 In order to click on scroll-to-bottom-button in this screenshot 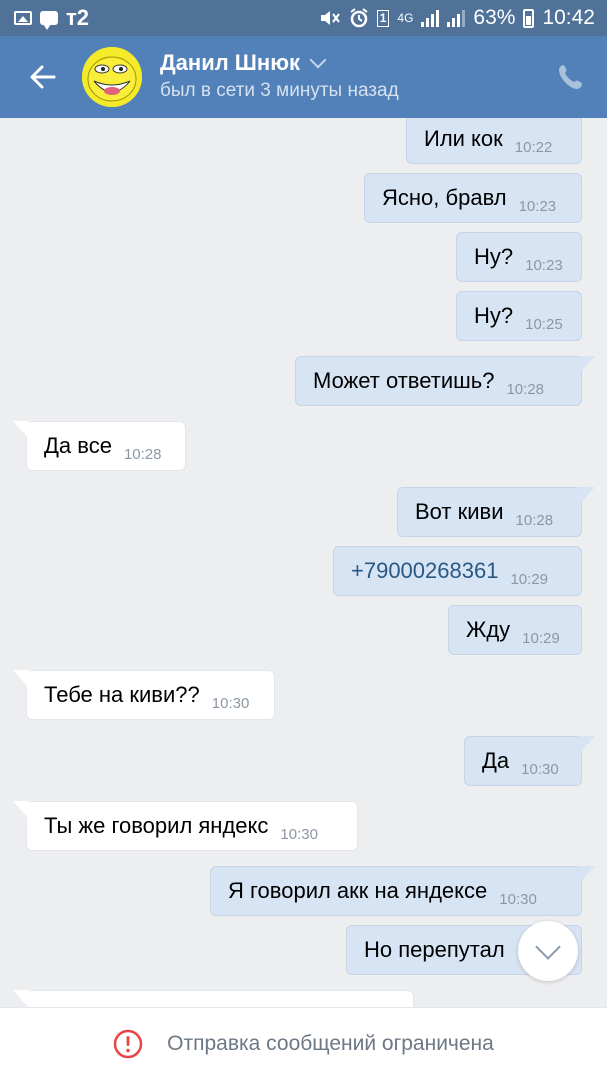, I will do `click(548, 951)`.